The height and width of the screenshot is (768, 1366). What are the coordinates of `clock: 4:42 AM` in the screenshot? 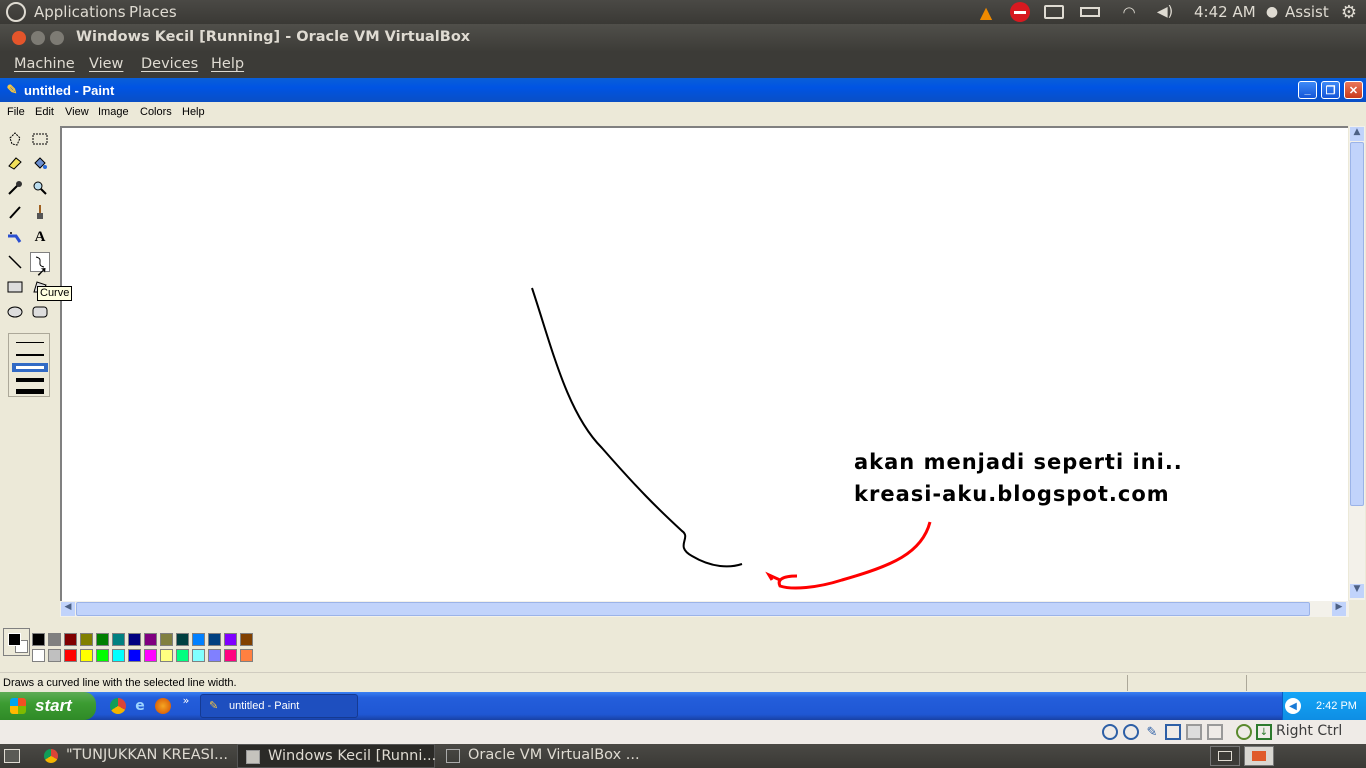 It's located at (1225, 12).